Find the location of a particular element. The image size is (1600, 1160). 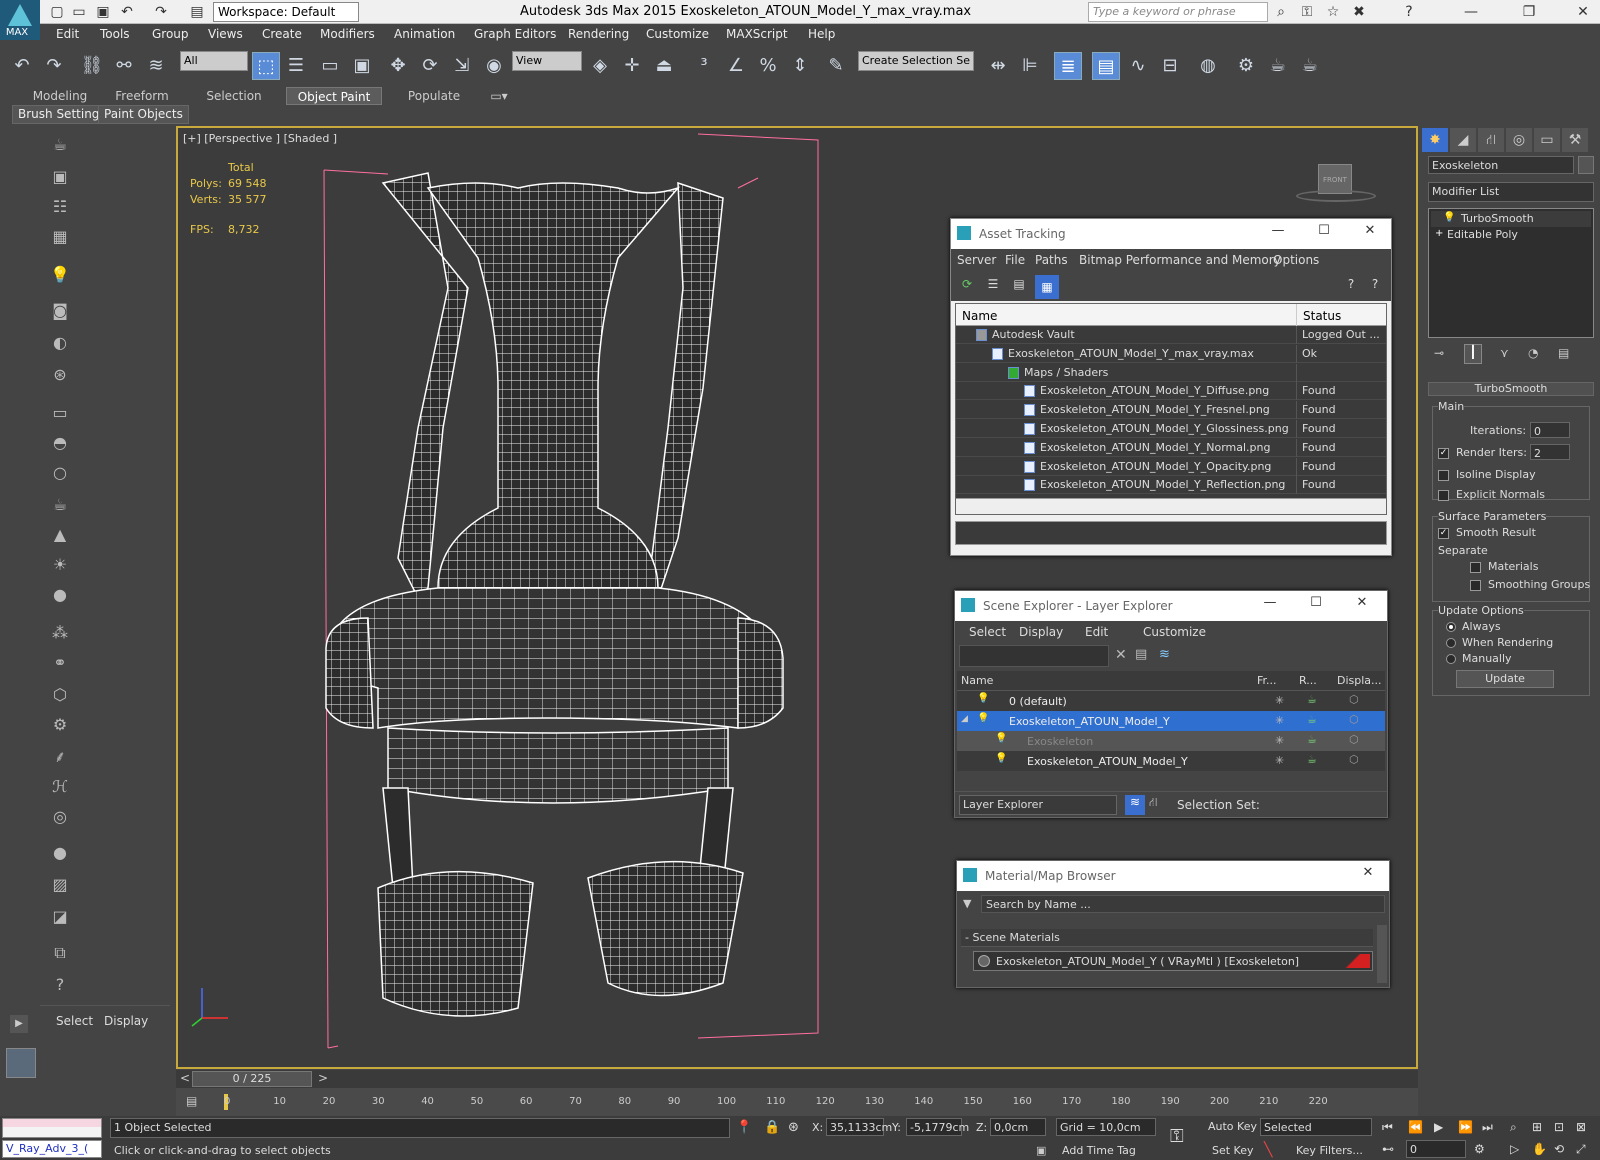

zoom-extents-icon: ⊡ is located at coordinates (1559, 1127).